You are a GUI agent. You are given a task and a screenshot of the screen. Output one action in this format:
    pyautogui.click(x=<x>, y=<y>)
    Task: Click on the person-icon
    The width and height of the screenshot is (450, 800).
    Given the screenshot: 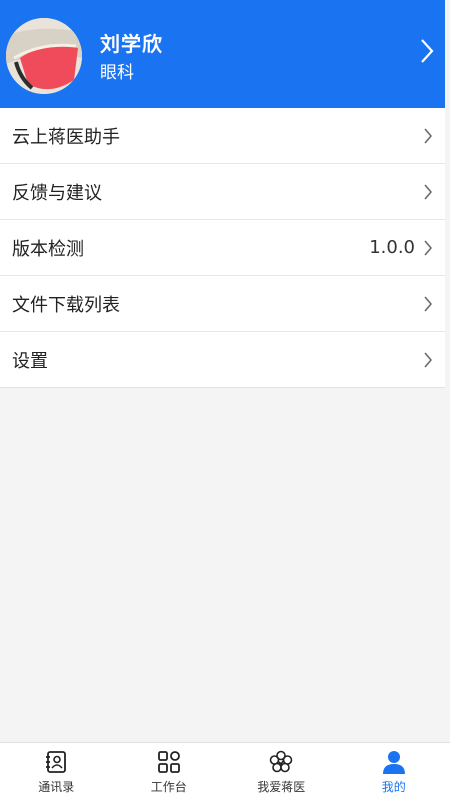 What is the action you would take?
    pyautogui.click(x=393, y=762)
    